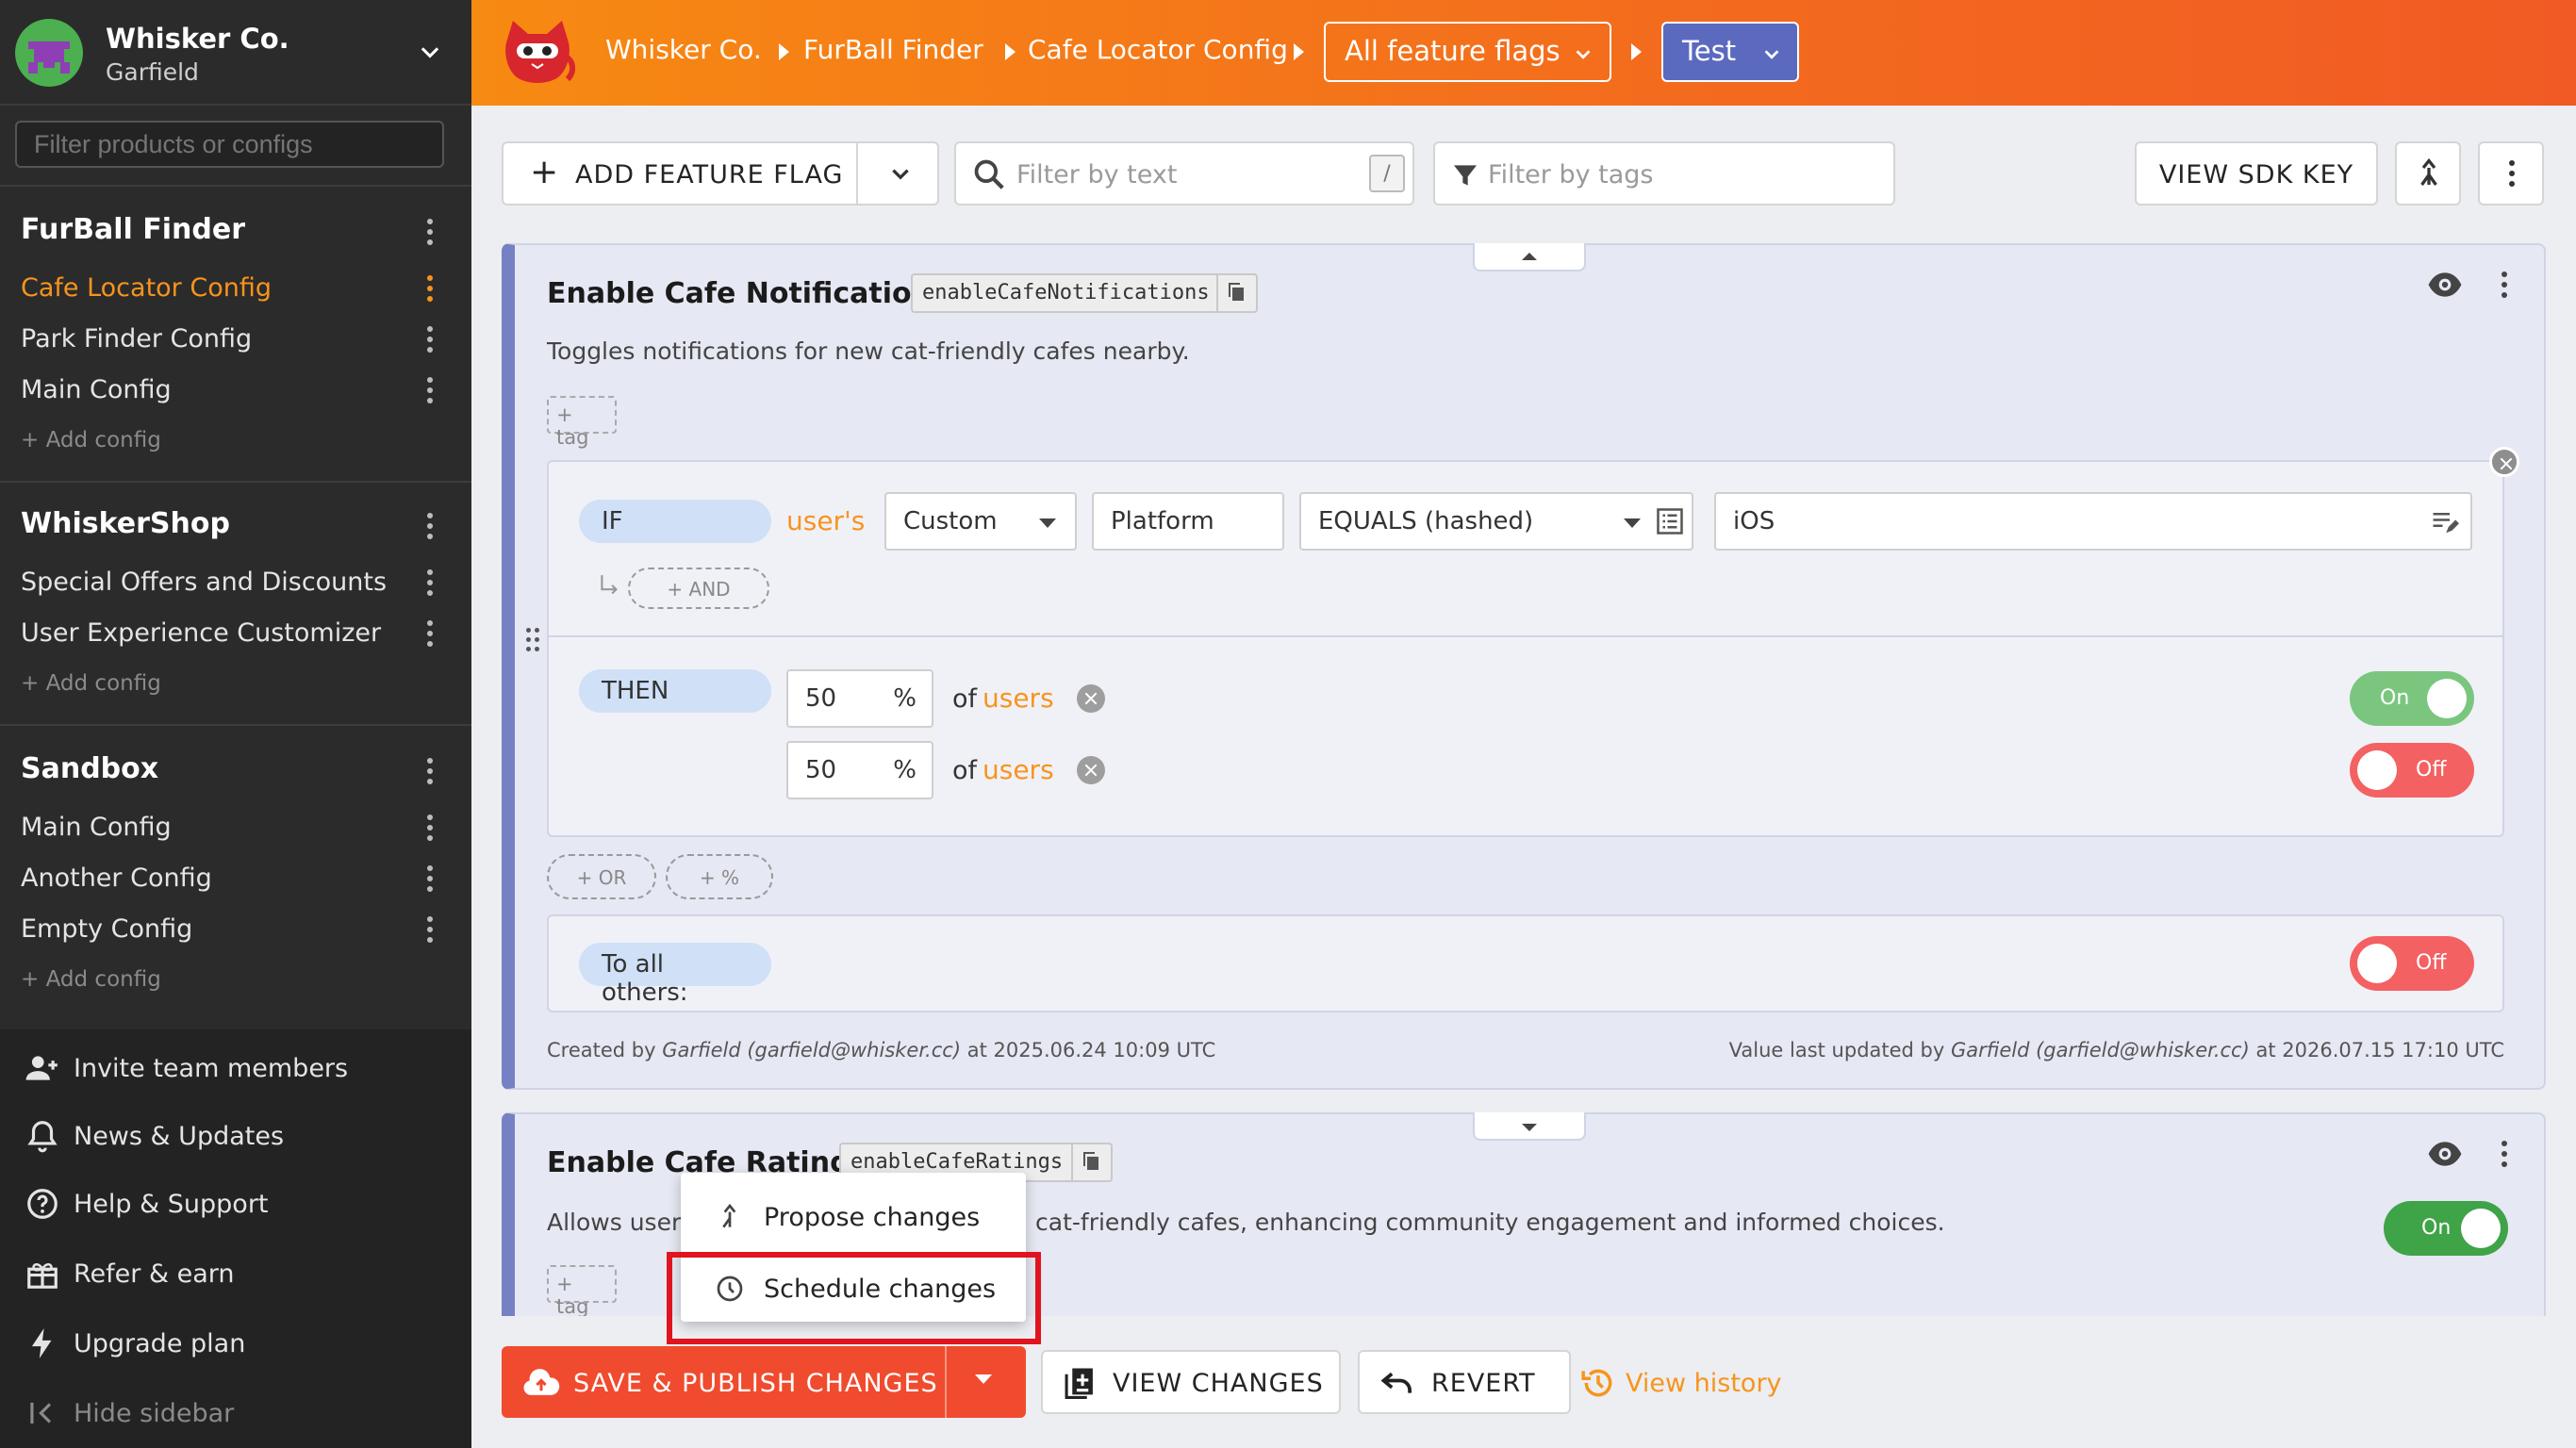 The image size is (2576, 1448). I want to click on list-icon, so click(1670, 521).